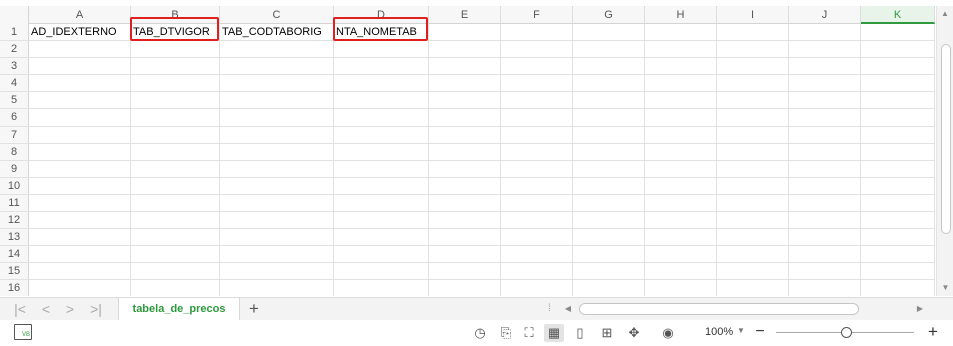 This screenshot has height=346, width=953. What do you see at coordinates (277, 237) in the screenshot?
I see `cell-c13` at bounding box center [277, 237].